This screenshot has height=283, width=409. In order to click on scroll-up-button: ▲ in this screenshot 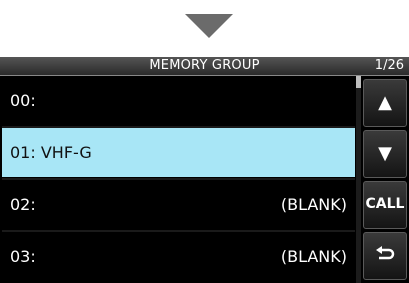, I will do `click(385, 103)`.